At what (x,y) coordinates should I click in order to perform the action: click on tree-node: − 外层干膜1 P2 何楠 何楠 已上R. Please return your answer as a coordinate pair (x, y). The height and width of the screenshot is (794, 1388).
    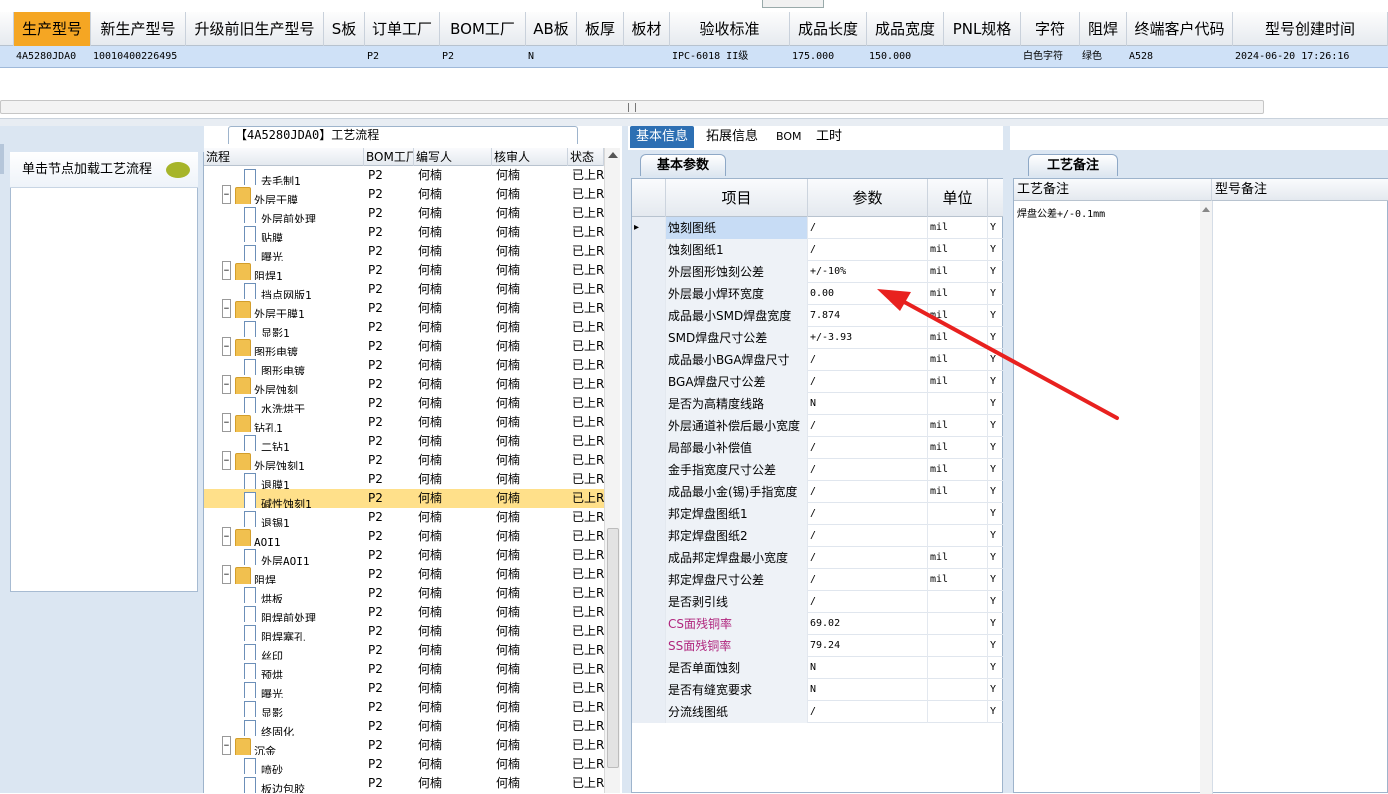
    Looking at the image, I should click on (404, 308).